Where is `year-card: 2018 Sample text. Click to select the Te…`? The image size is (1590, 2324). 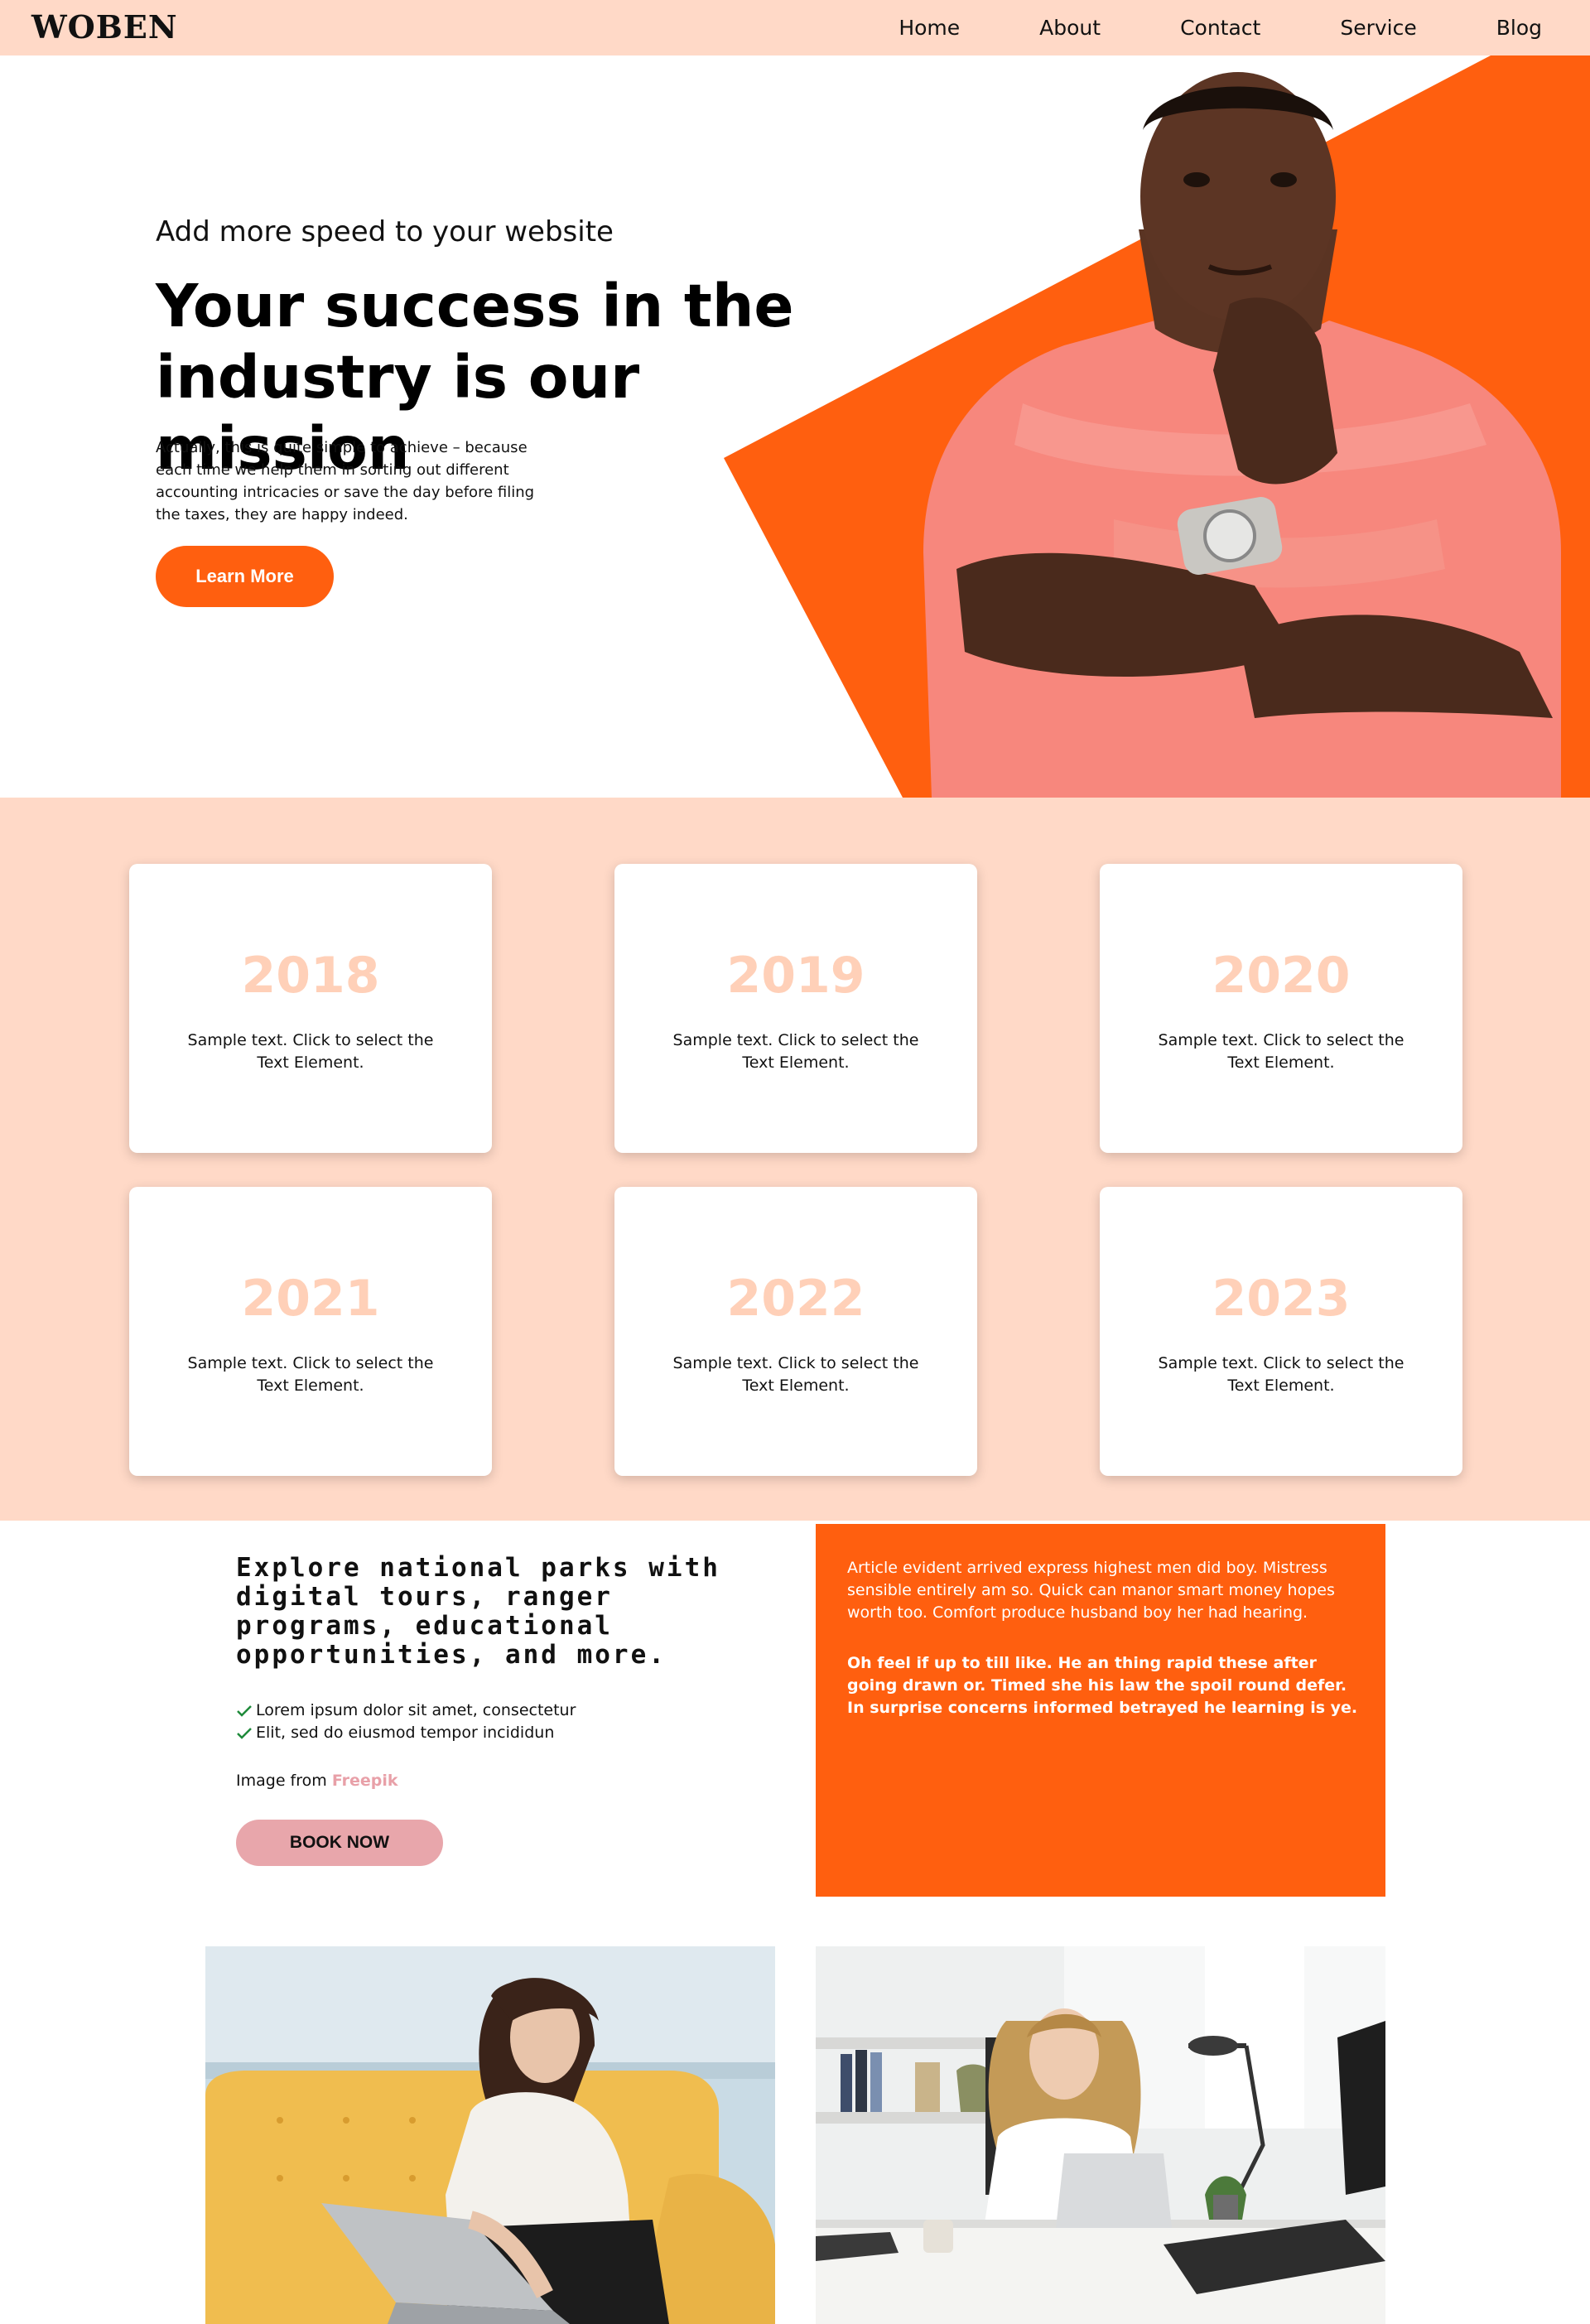
year-card: 2018 Sample text. Click to select the Te… is located at coordinates (310, 1009).